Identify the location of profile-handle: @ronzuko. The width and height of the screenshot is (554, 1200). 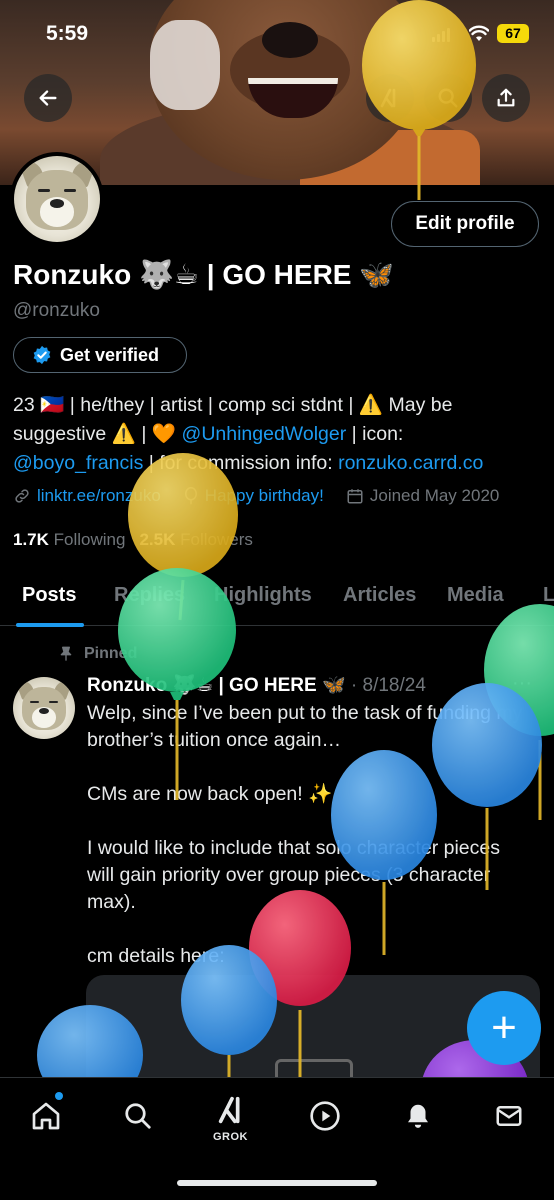
(56, 310).